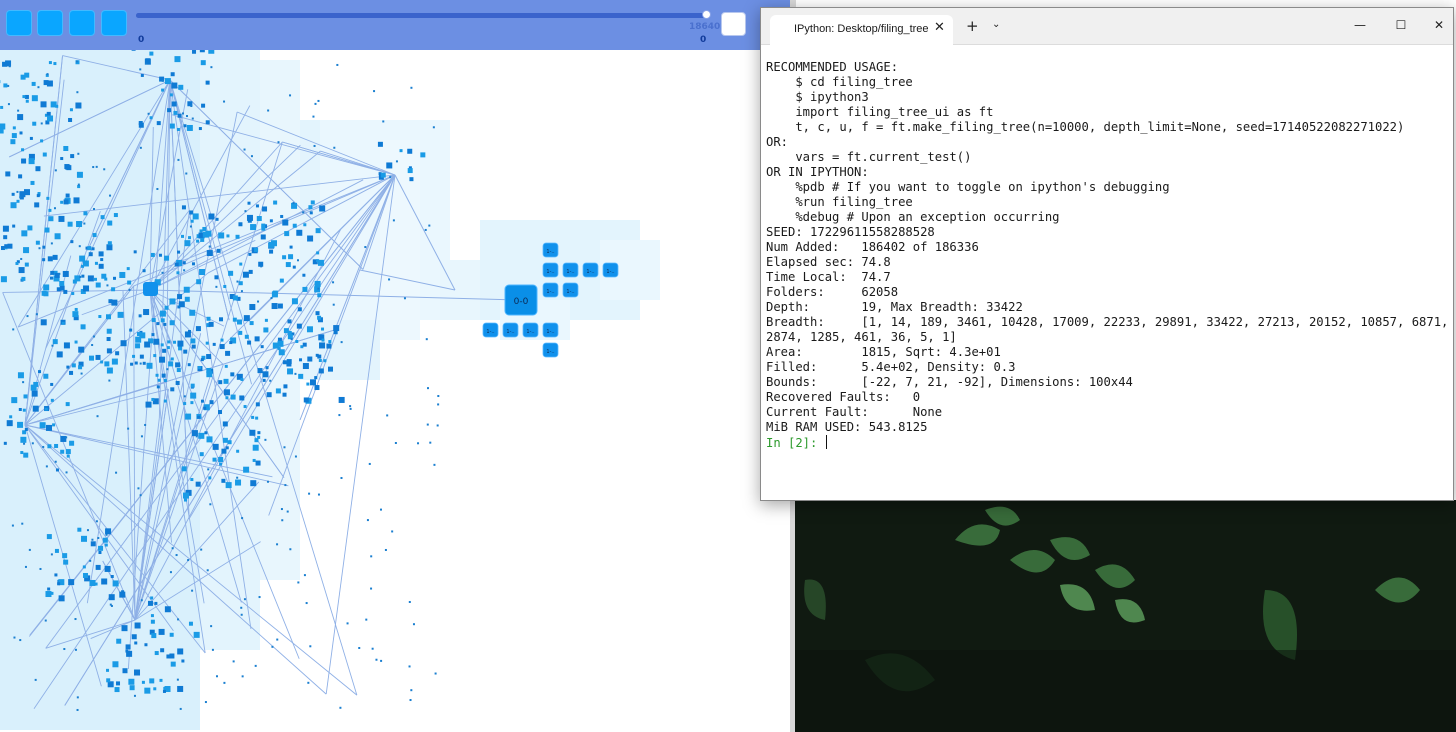  I want to click on chevron-down-icon: ⌄, so click(996, 24).